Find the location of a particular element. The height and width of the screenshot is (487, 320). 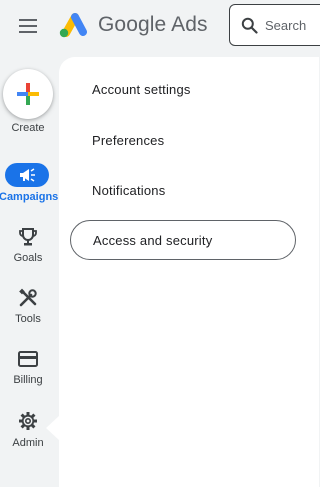

nav-item-billing: Billing is located at coordinates (29, 374).